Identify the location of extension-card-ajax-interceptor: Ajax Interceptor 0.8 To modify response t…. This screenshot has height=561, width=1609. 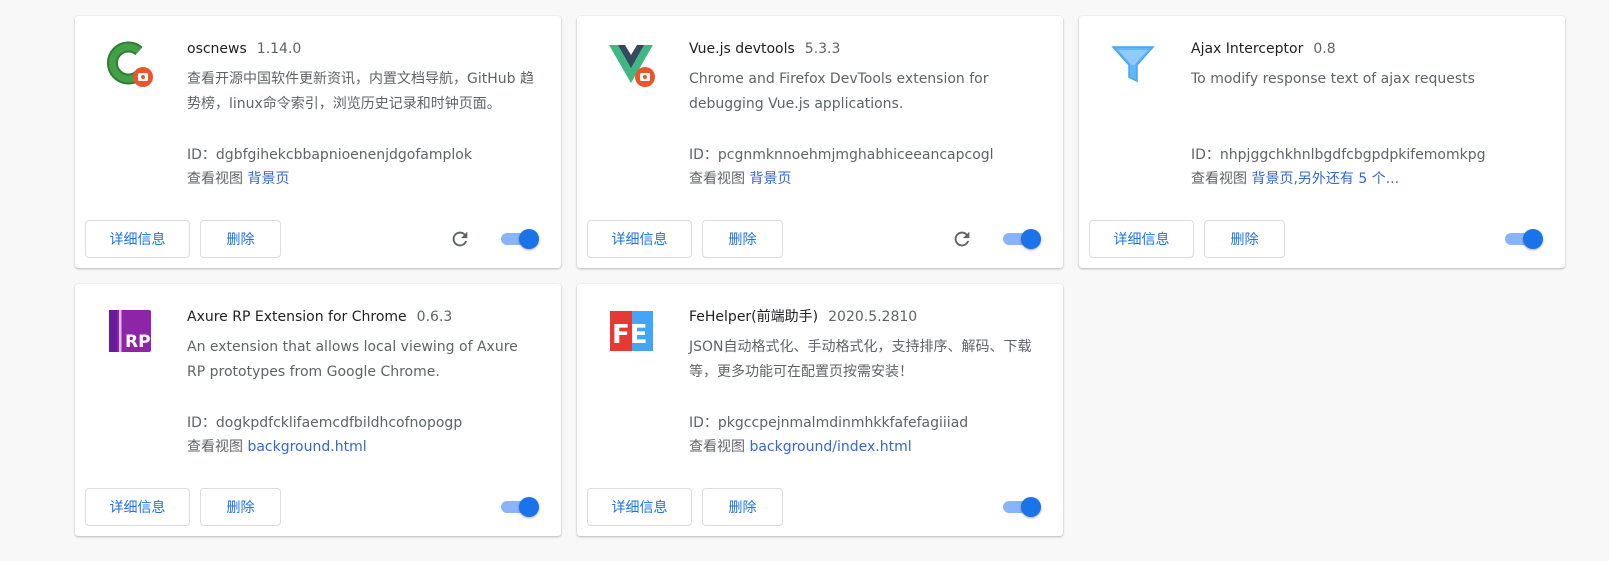
(1322, 142).